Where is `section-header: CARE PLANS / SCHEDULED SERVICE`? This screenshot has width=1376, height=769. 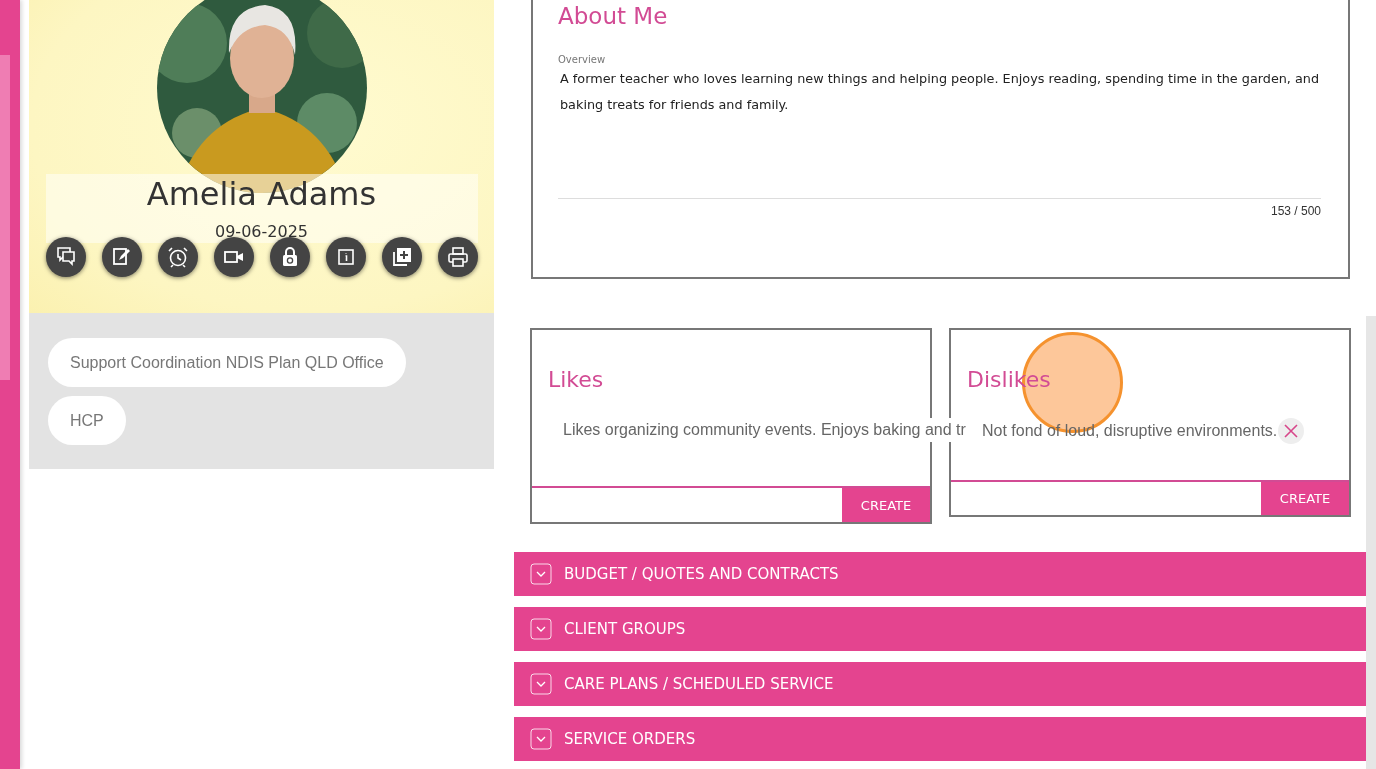
section-header: CARE PLANS / SCHEDULED SERVICE is located at coordinates (940, 684).